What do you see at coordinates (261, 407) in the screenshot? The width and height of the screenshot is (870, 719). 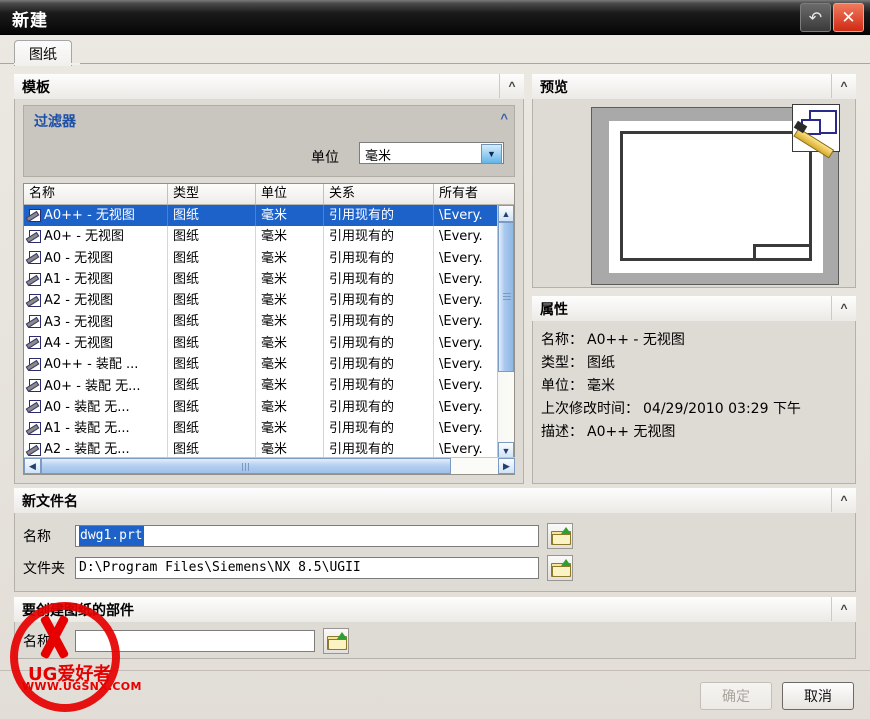 I see `table-row: A0 - 装配 无... 图纸 毫米 引用现有的 \Every.` at bounding box center [261, 407].